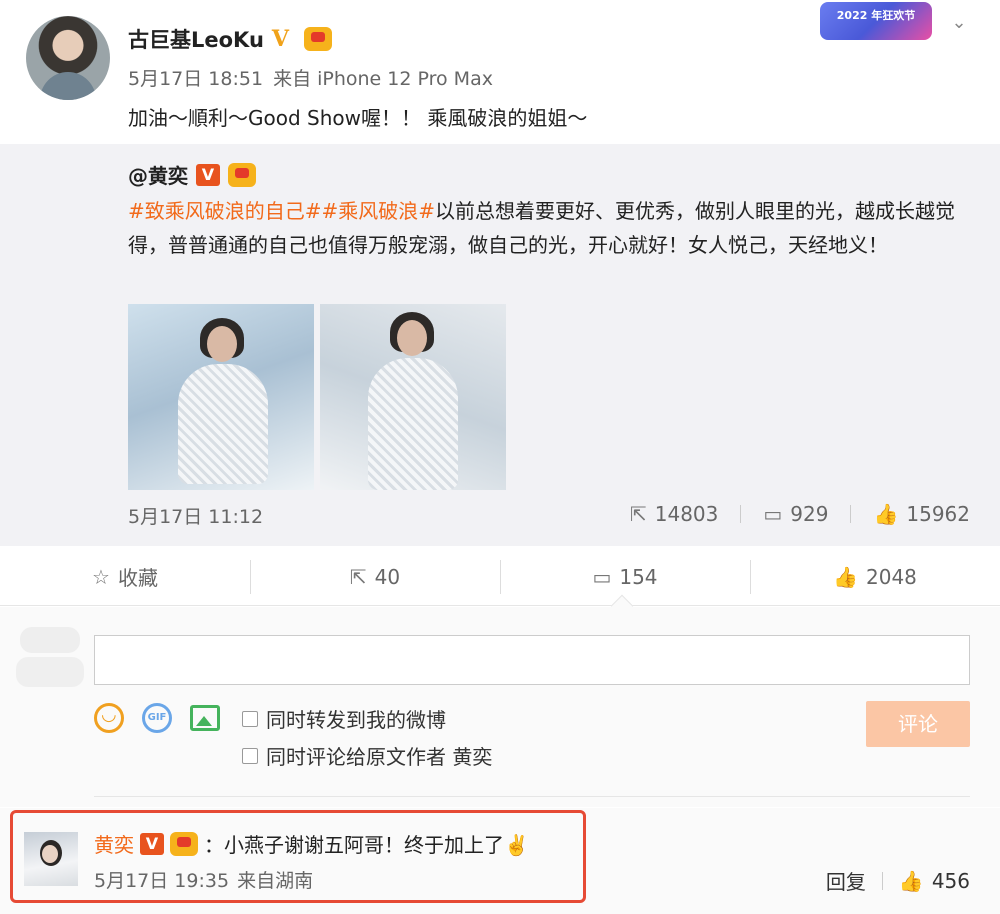 The image size is (1000, 914). I want to click on repost-option: 同时转发到我的微博, so click(344, 718).